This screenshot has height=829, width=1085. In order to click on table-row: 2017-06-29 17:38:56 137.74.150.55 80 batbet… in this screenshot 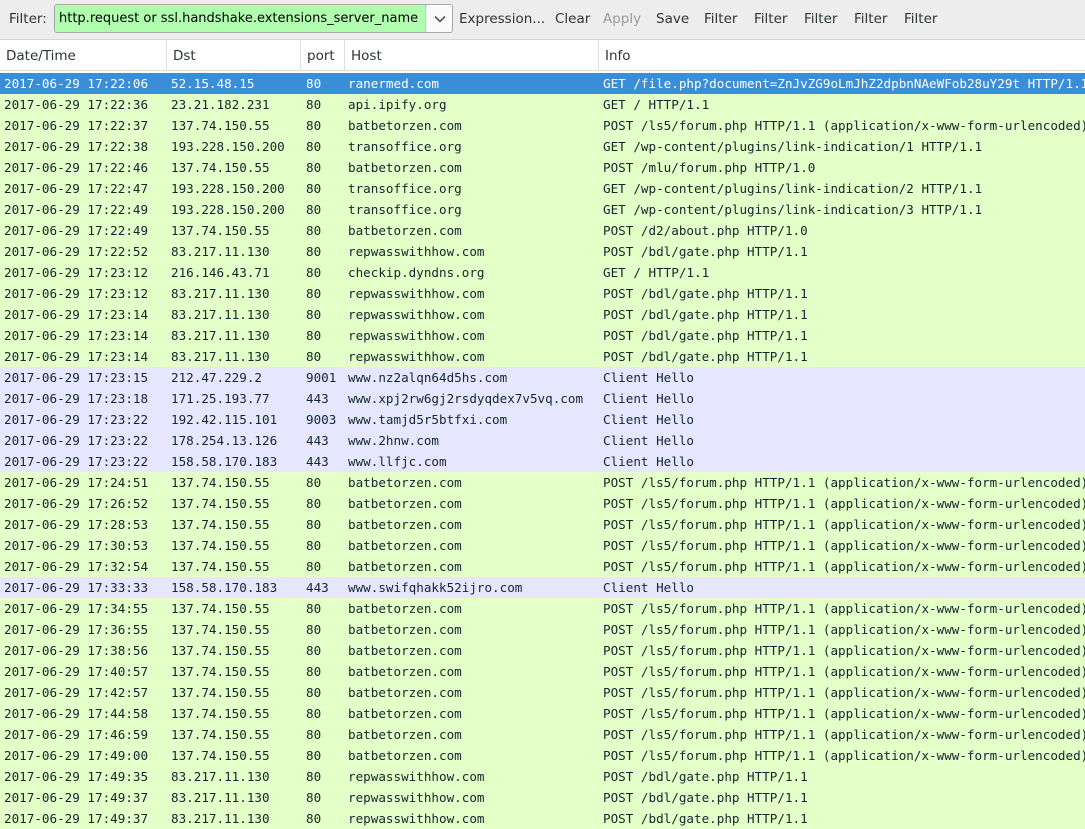, I will do `click(542, 650)`.